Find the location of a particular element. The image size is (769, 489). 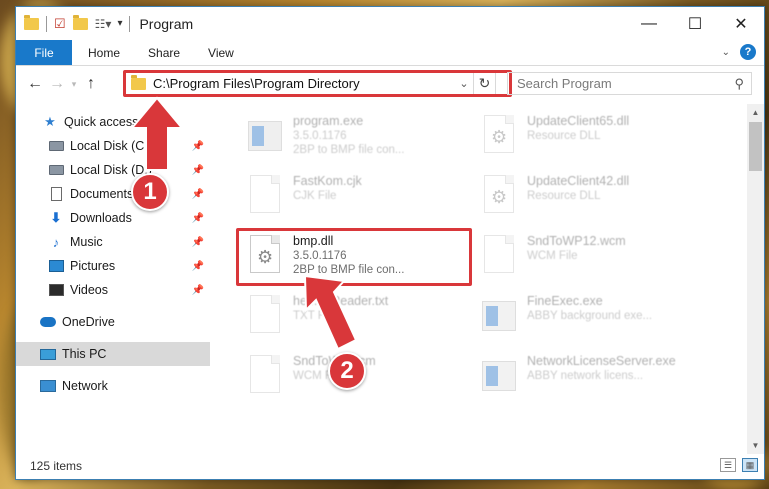

status-bar: 125 items ☰ ▦ is located at coordinates (391, 465).